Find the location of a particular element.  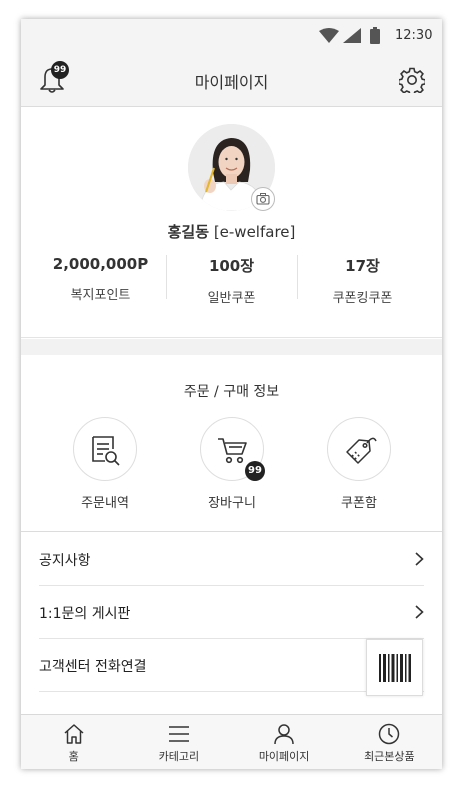

nav-recent-items: 최근본상품 is located at coordinates (389, 742).